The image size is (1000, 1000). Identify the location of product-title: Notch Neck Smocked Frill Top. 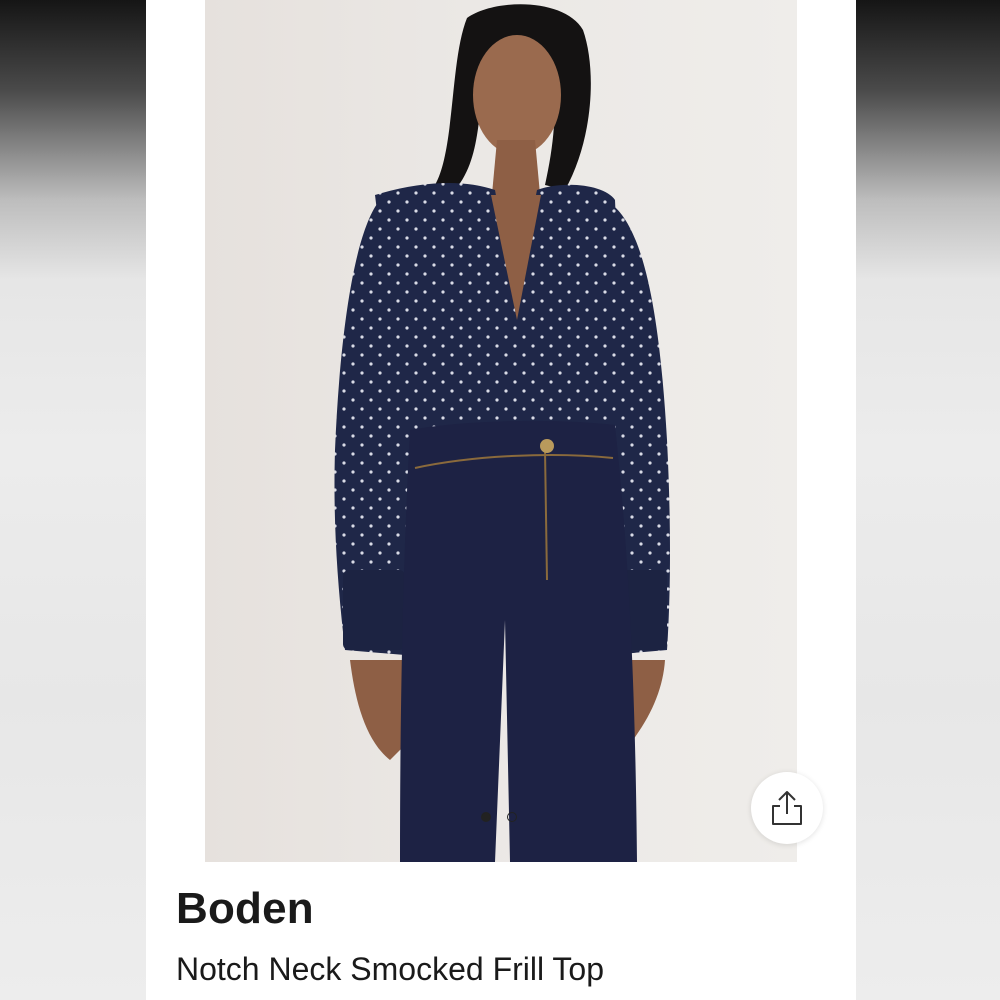
(390, 969).